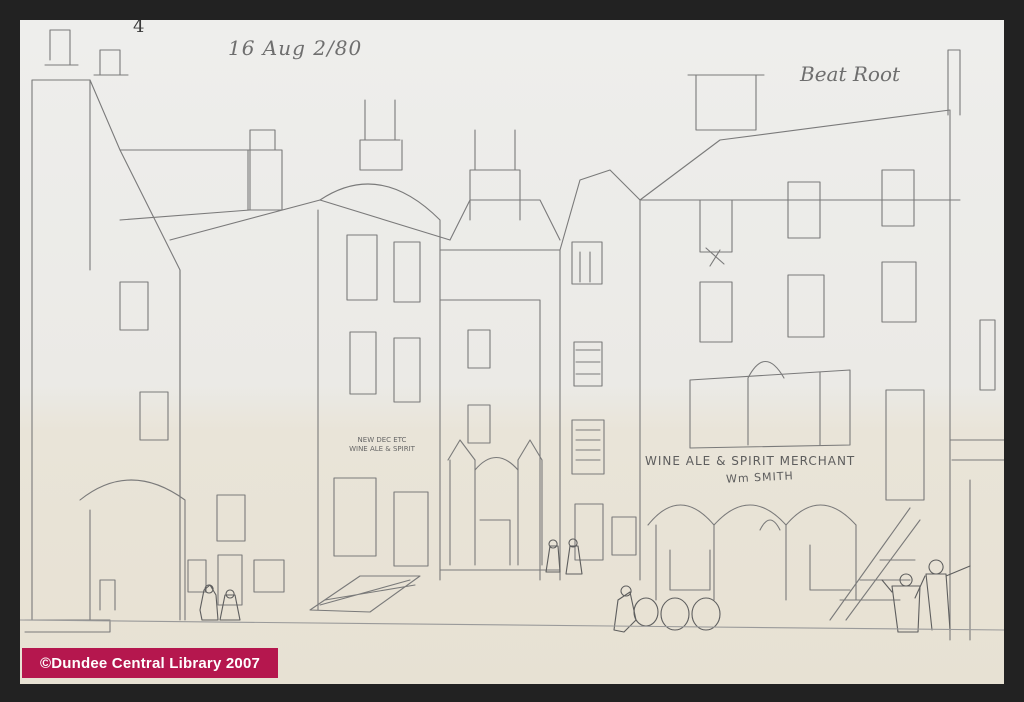  Describe the element at coordinates (850, 74) in the screenshot. I see `roof-note-annotation: Beat Root` at that location.